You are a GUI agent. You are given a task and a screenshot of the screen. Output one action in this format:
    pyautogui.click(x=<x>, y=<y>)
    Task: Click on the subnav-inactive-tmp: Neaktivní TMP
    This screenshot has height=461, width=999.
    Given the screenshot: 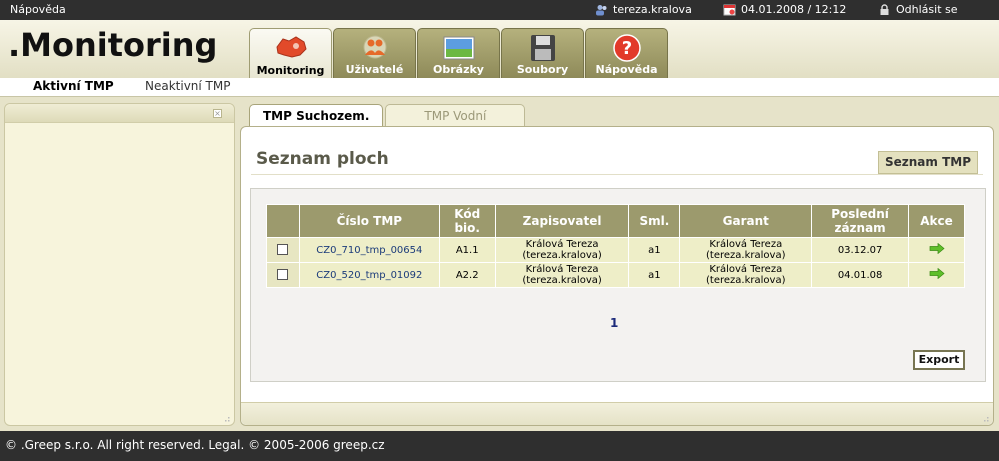 What is the action you would take?
    pyautogui.click(x=187, y=86)
    